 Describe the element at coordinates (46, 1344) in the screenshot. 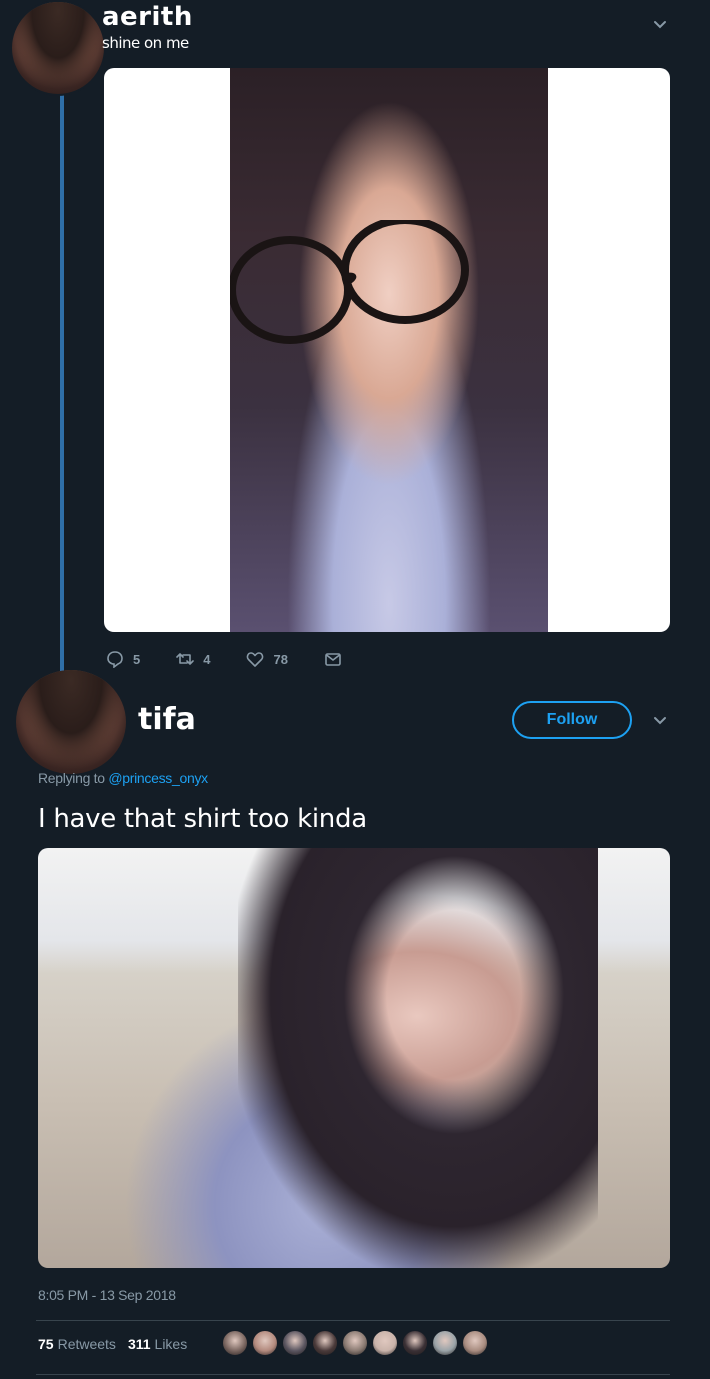

I see `retweets-count: 75` at that location.